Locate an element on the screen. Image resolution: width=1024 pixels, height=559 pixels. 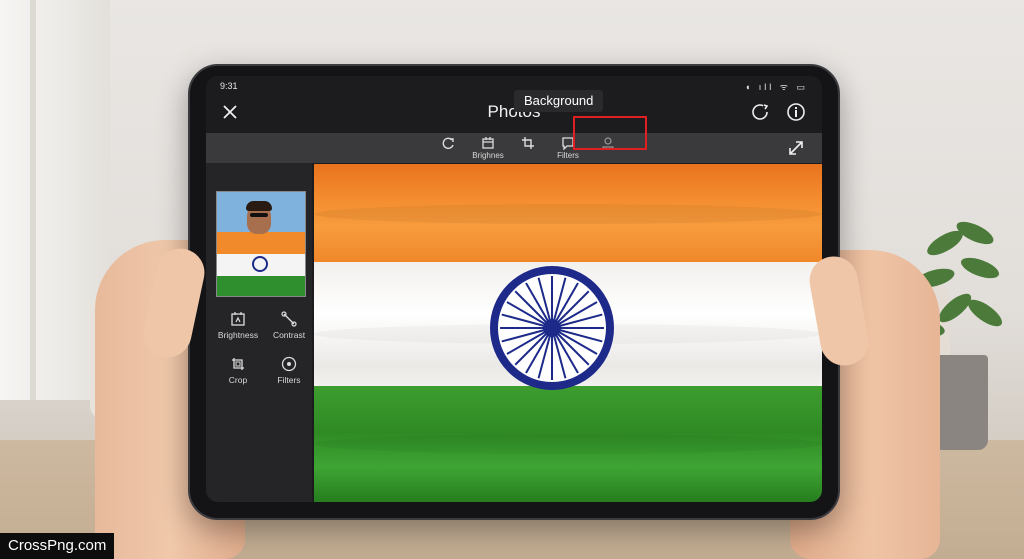
background-tooltip: Background is located at coordinates (559, 101).